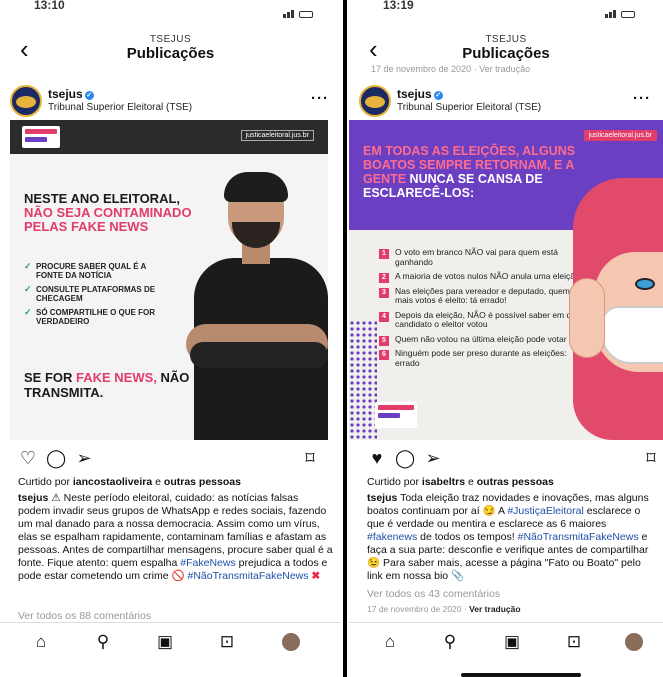 The image size is (663, 677). What do you see at coordinates (545, 511) in the screenshot?
I see `hashtag-link: #JustiçaEleitoral` at bounding box center [545, 511].